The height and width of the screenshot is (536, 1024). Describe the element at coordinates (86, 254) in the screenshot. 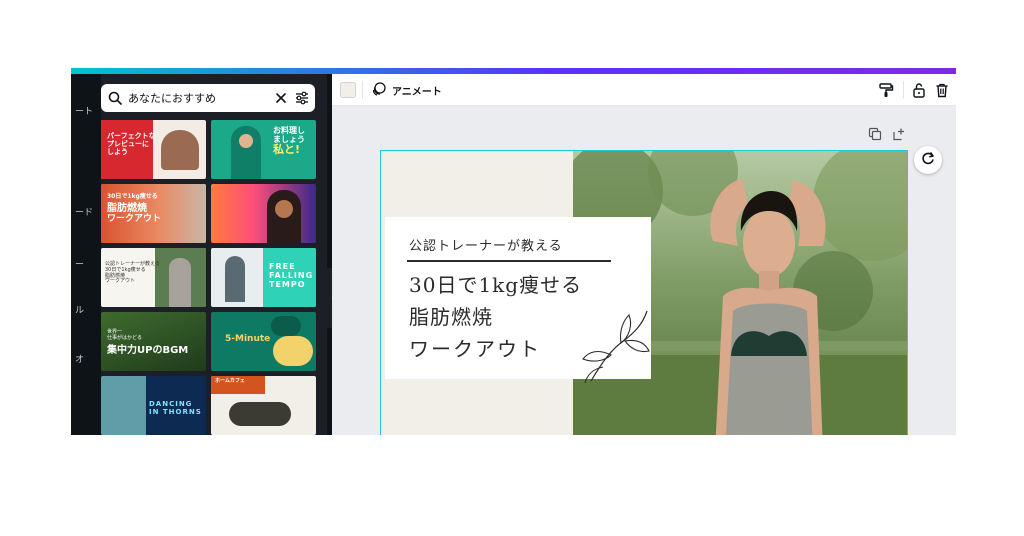

I see `left-rail: ート ード ー ル オ` at that location.